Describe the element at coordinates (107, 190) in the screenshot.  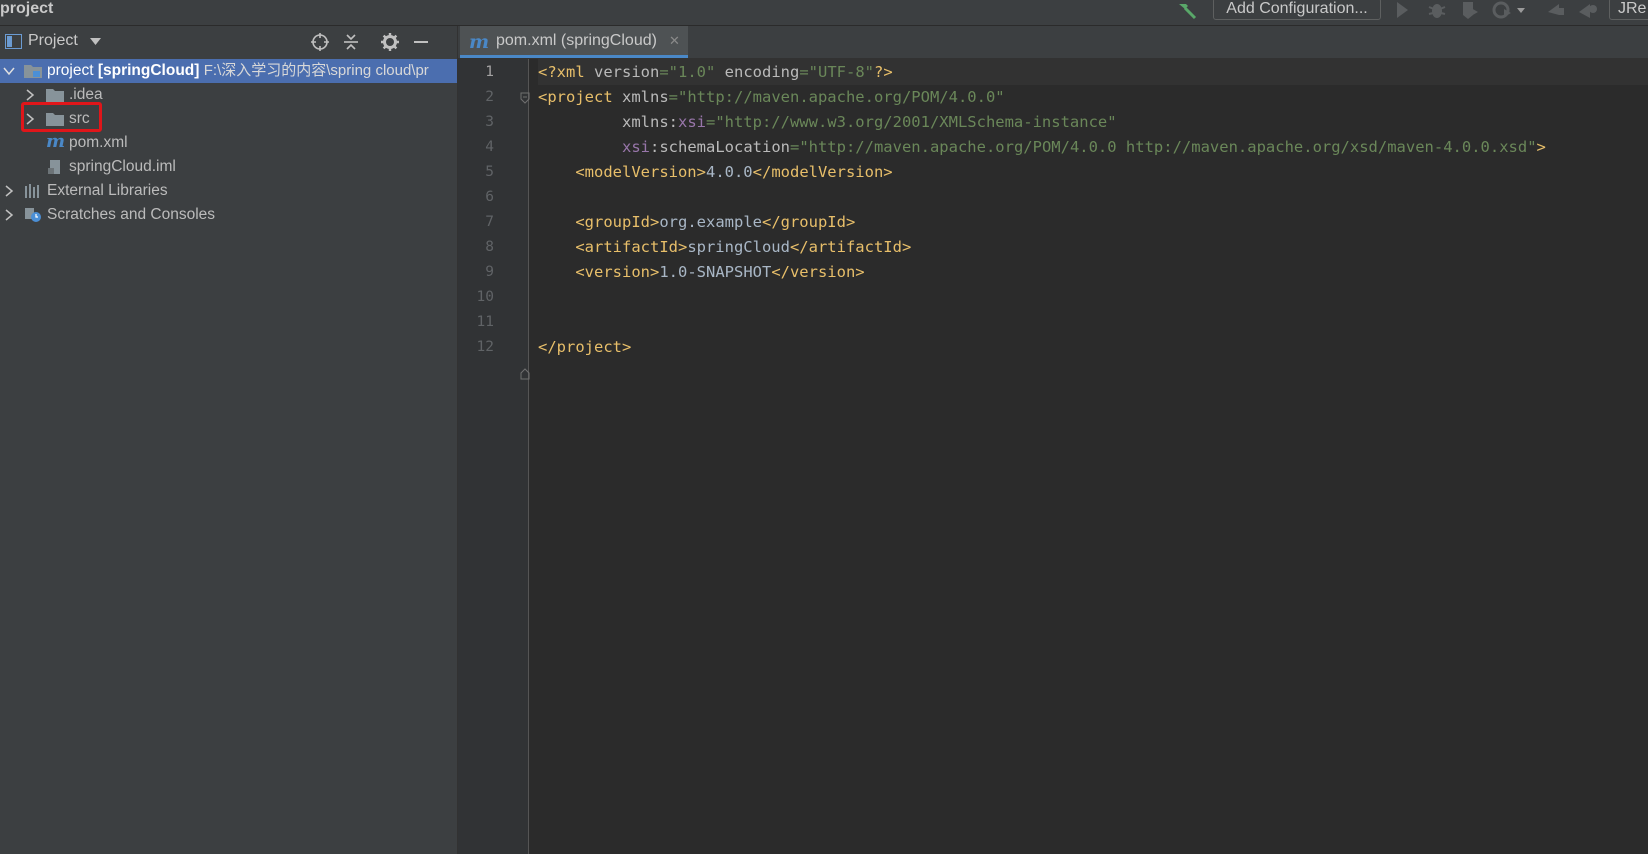
I see `tree-item-label: External Libraries` at that location.